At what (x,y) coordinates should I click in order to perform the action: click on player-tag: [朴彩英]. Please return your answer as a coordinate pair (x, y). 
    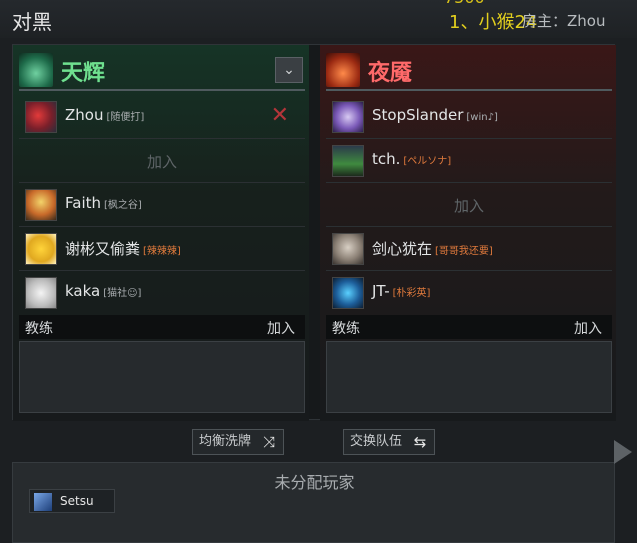
    Looking at the image, I should click on (411, 293).